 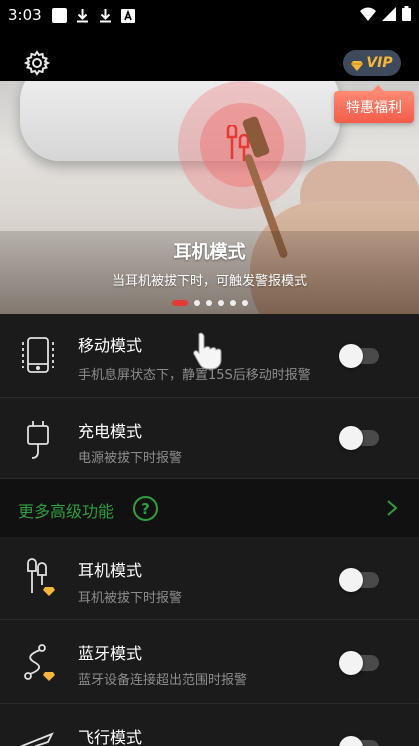 I want to click on font-a-icon, so click(x=128, y=15).